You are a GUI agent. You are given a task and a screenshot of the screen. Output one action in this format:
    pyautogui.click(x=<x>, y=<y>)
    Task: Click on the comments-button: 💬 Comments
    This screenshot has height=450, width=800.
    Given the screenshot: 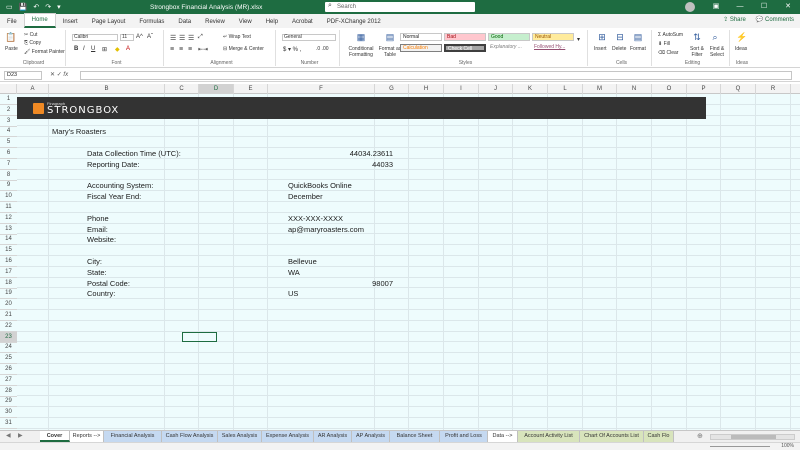 What is the action you would take?
    pyautogui.click(x=775, y=19)
    